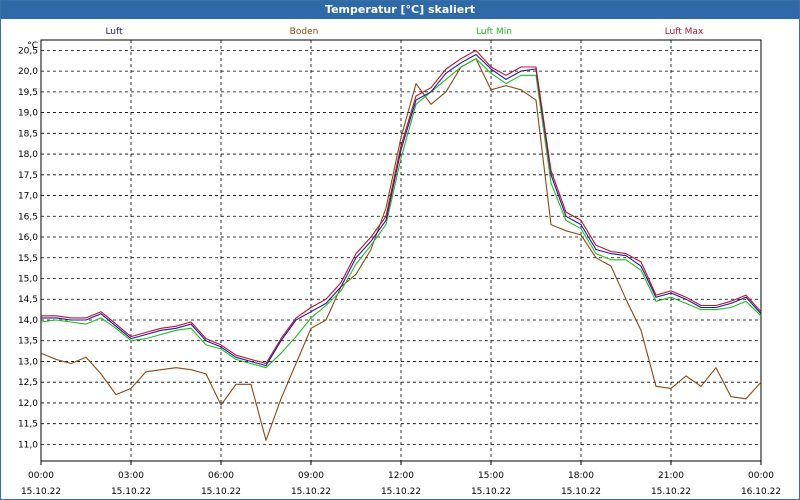 The height and width of the screenshot is (500, 800). What do you see at coordinates (28, 134) in the screenshot?
I see `y-tick-label: 18,5` at bounding box center [28, 134].